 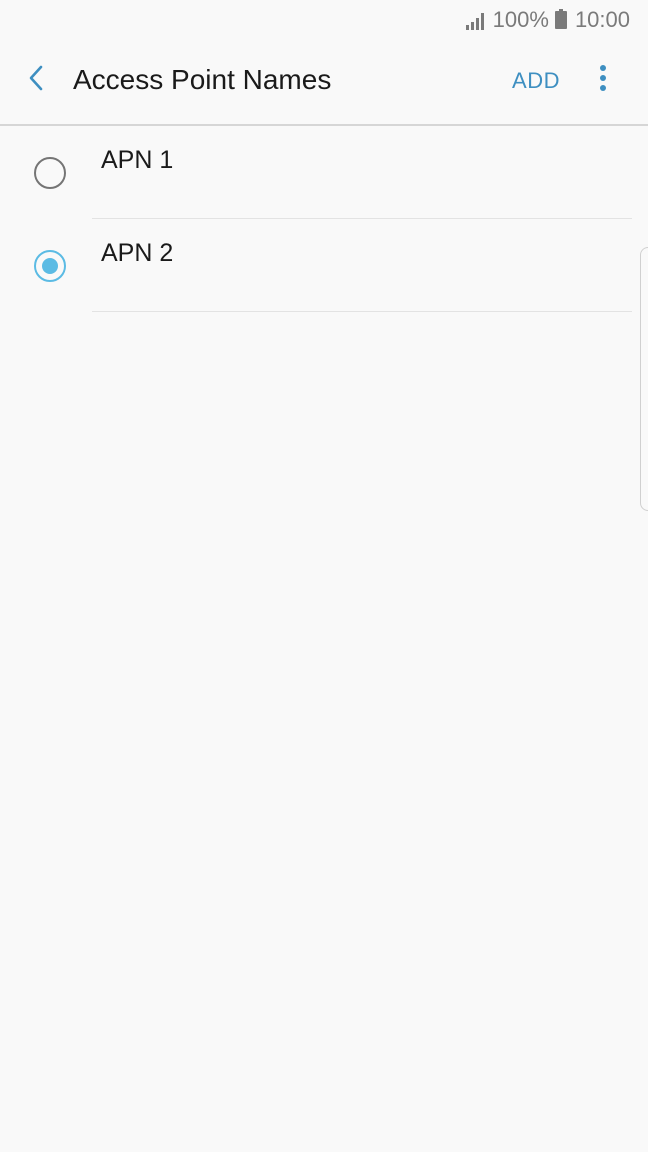 What do you see at coordinates (476, 20) in the screenshot?
I see `signal-icon` at bounding box center [476, 20].